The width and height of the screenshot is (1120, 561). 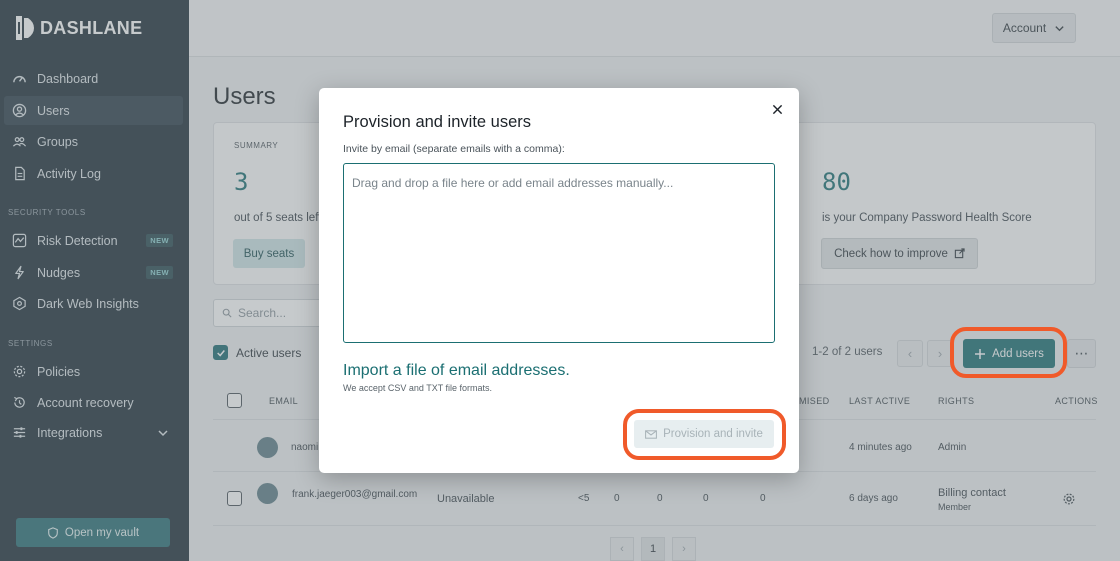 I want to click on add-users-highlight, so click(x=1008, y=352).